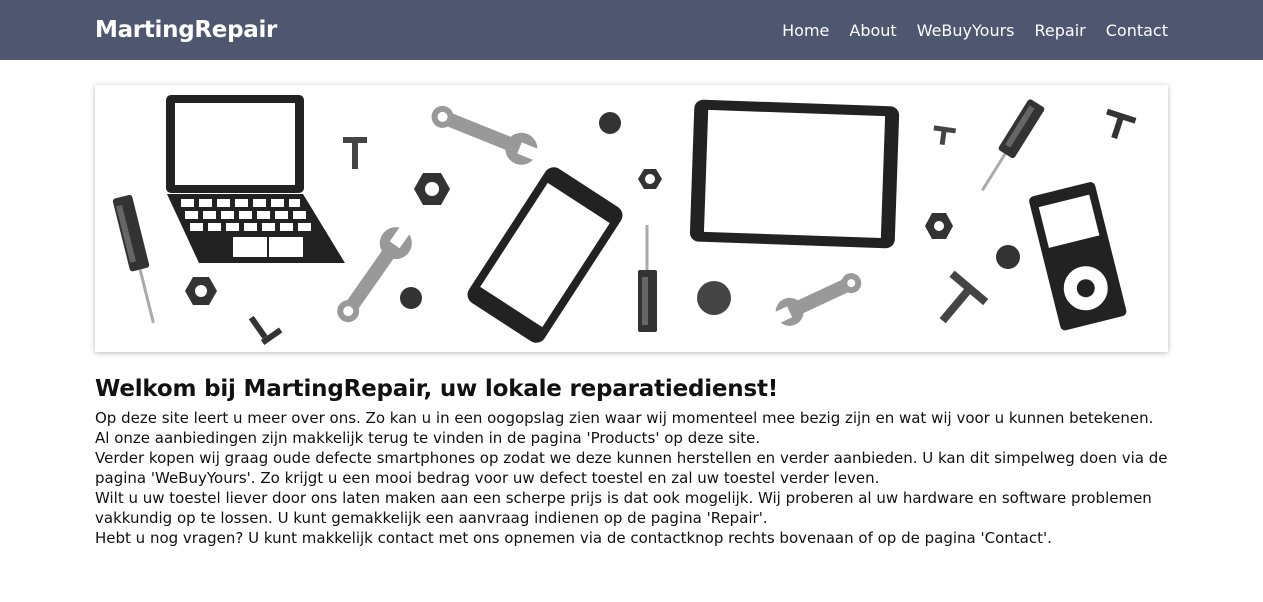 This screenshot has width=1263, height=602. I want to click on main-nav: Home About WeBuyYours Repair Contact, so click(975, 30).